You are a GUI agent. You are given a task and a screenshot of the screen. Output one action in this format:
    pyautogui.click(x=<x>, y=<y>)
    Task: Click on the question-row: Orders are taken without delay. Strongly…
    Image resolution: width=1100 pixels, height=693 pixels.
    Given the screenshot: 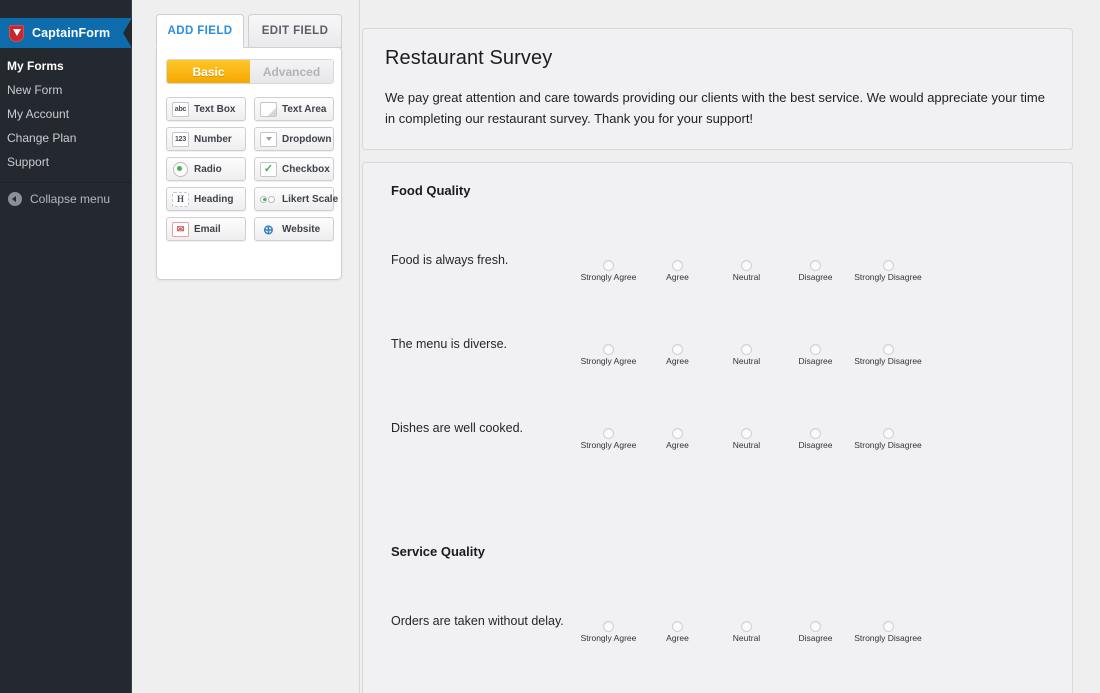 What is the action you would take?
    pyautogui.click(x=720, y=653)
    